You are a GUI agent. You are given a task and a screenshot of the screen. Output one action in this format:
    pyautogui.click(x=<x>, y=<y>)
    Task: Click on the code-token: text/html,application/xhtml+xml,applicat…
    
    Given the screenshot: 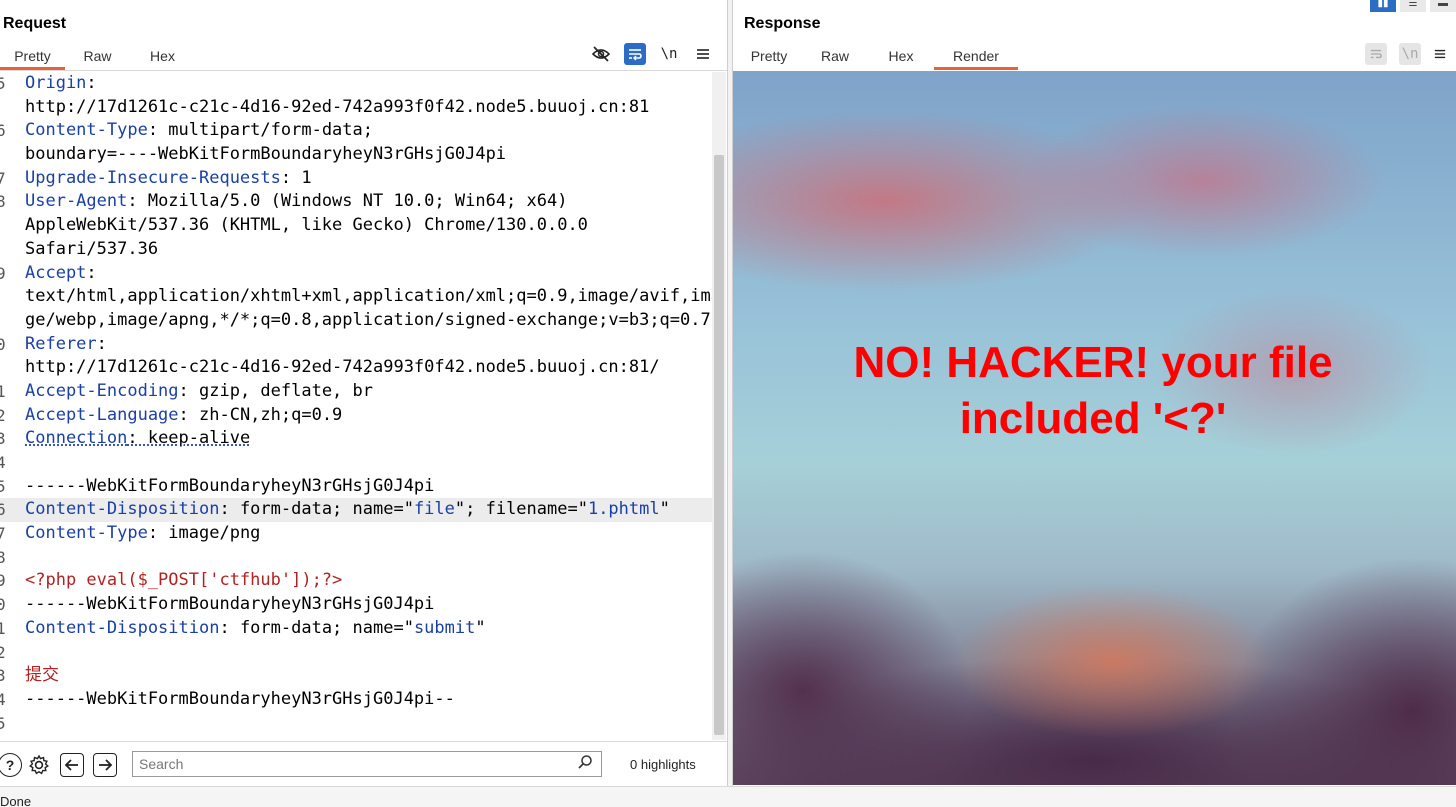 What is the action you would take?
    pyautogui.click(x=368, y=296)
    